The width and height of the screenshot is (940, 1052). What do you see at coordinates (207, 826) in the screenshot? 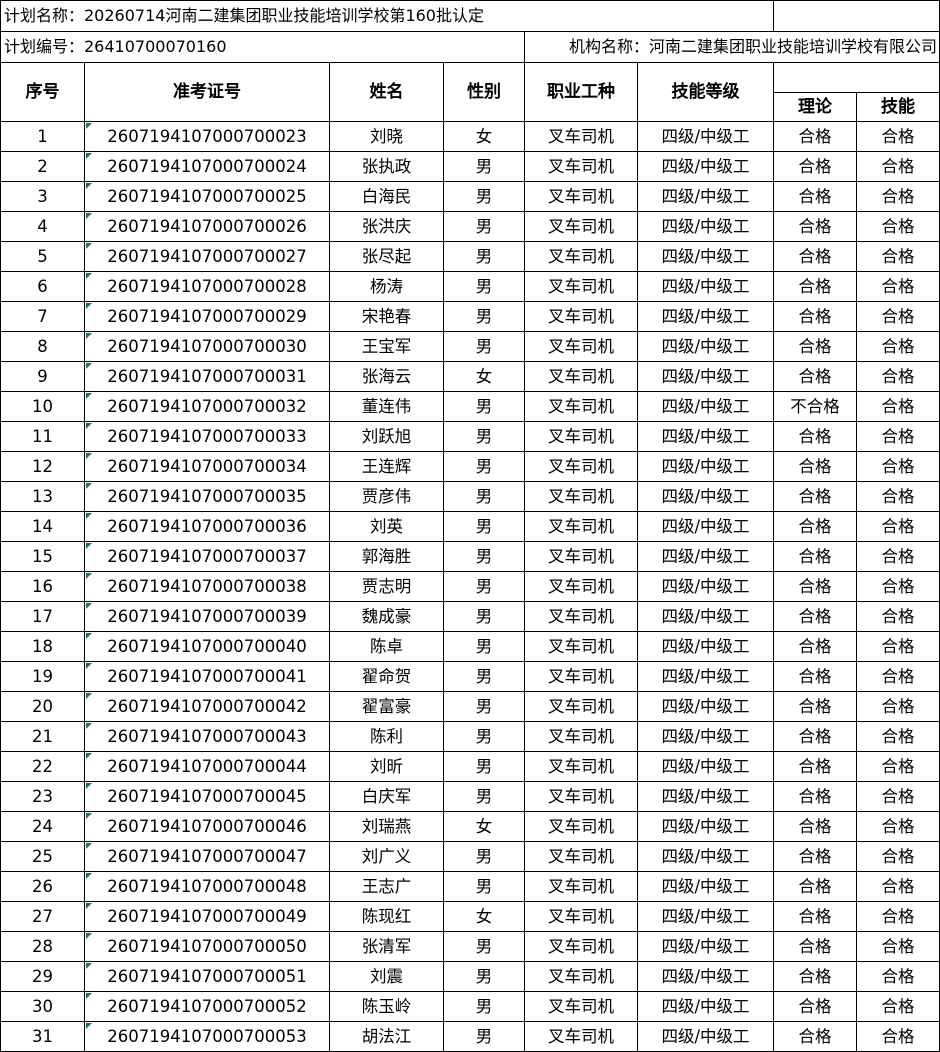
I see `cell-ticket: 2607194107000700046` at bounding box center [207, 826].